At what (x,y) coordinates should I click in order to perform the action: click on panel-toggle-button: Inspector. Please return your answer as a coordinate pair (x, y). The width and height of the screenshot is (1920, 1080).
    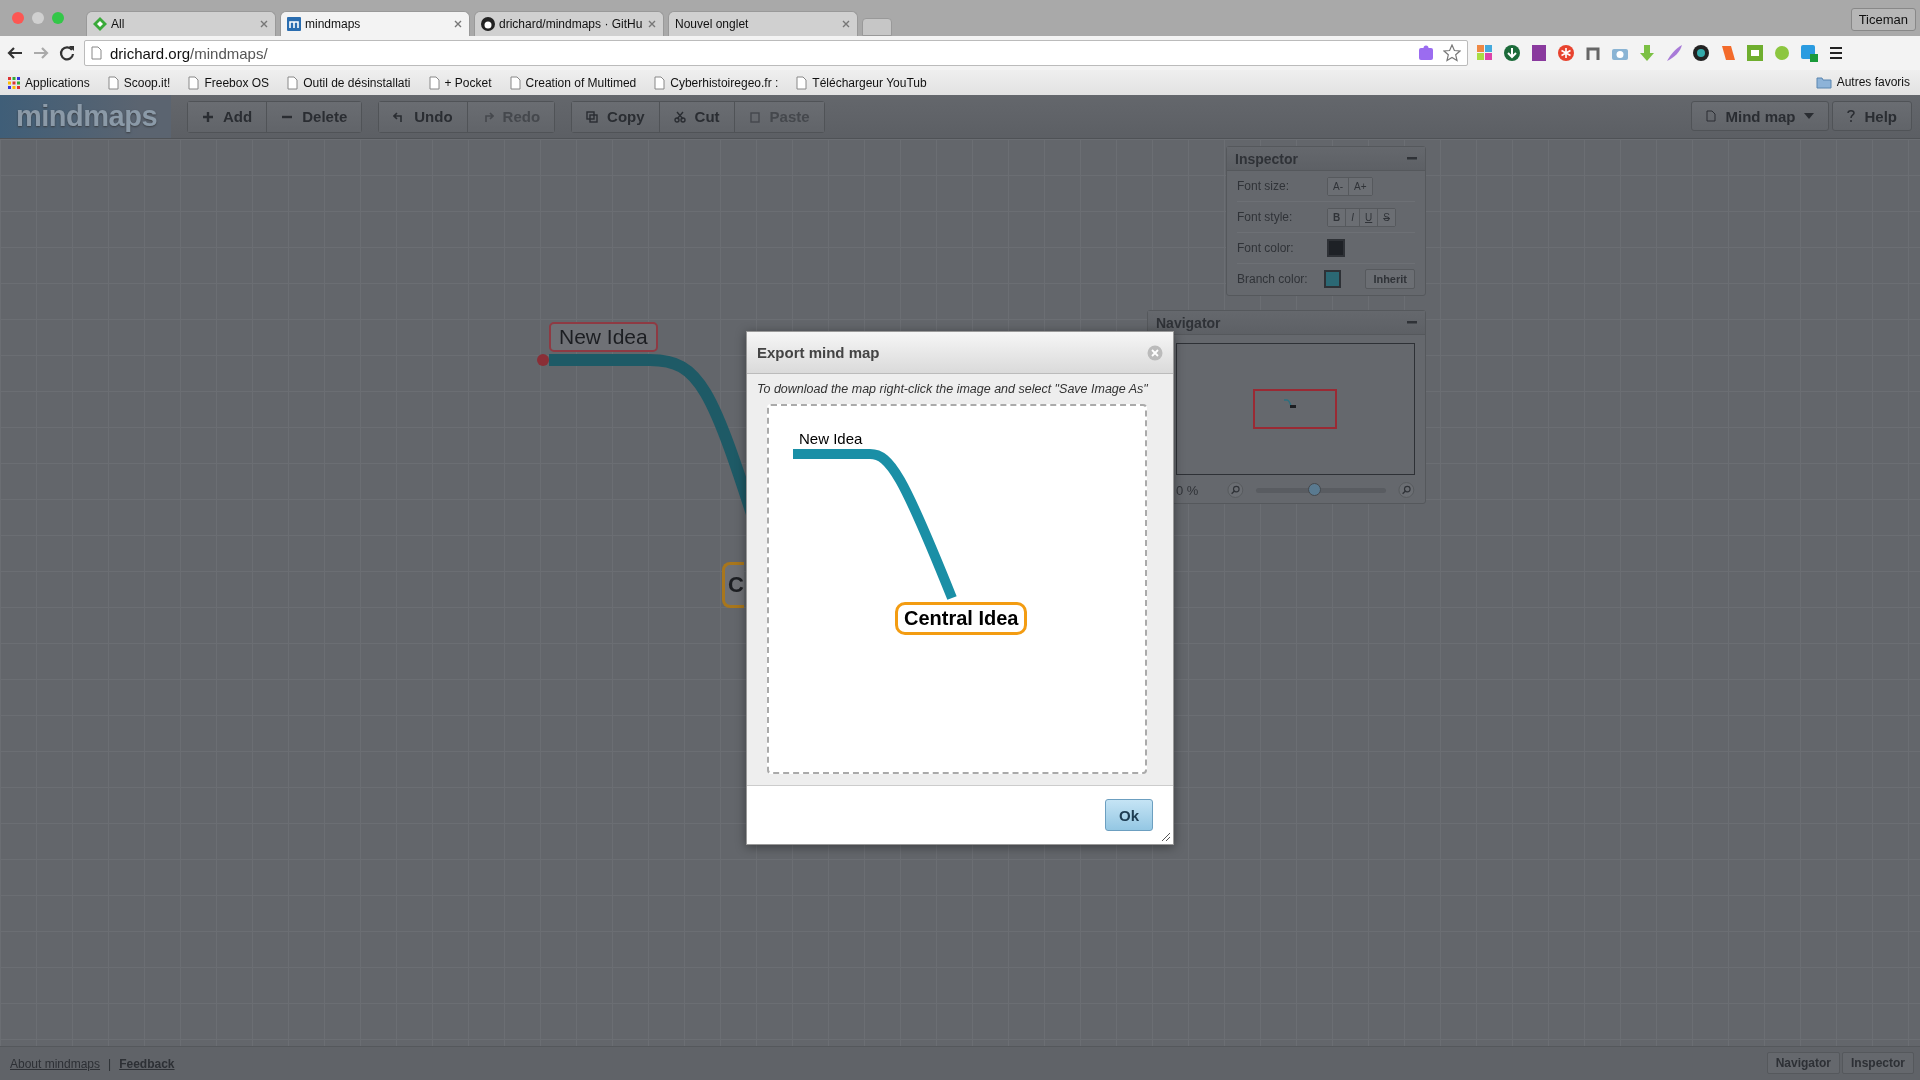
    Looking at the image, I should click on (1878, 1063).